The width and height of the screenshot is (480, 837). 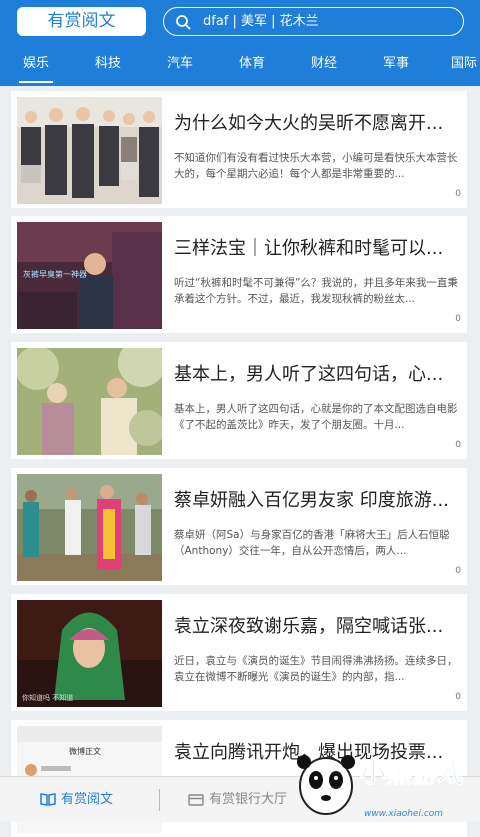 What do you see at coordinates (159, 800) in the screenshot?
I see `nav-divider` at bounding box center [159, 800].